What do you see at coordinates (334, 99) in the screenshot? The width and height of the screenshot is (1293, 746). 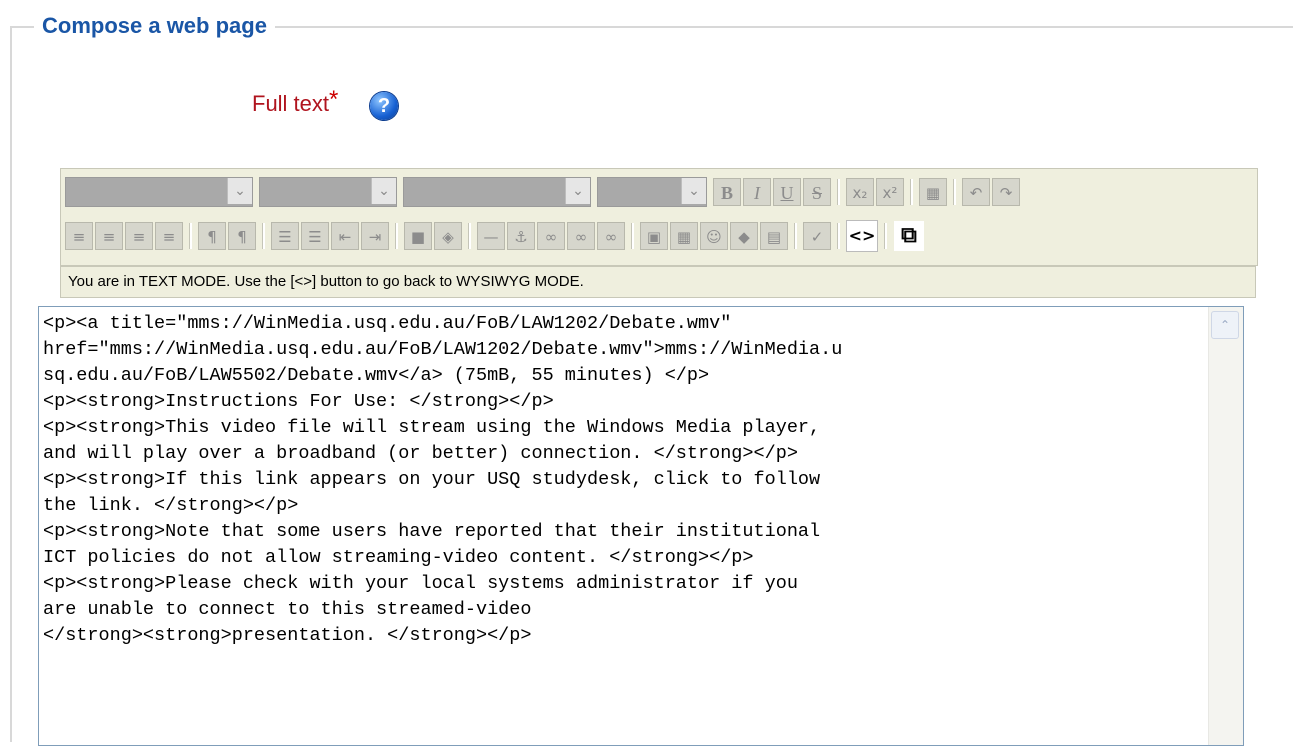 I see `required-asterisk: *` at bounding box center [334, 99].